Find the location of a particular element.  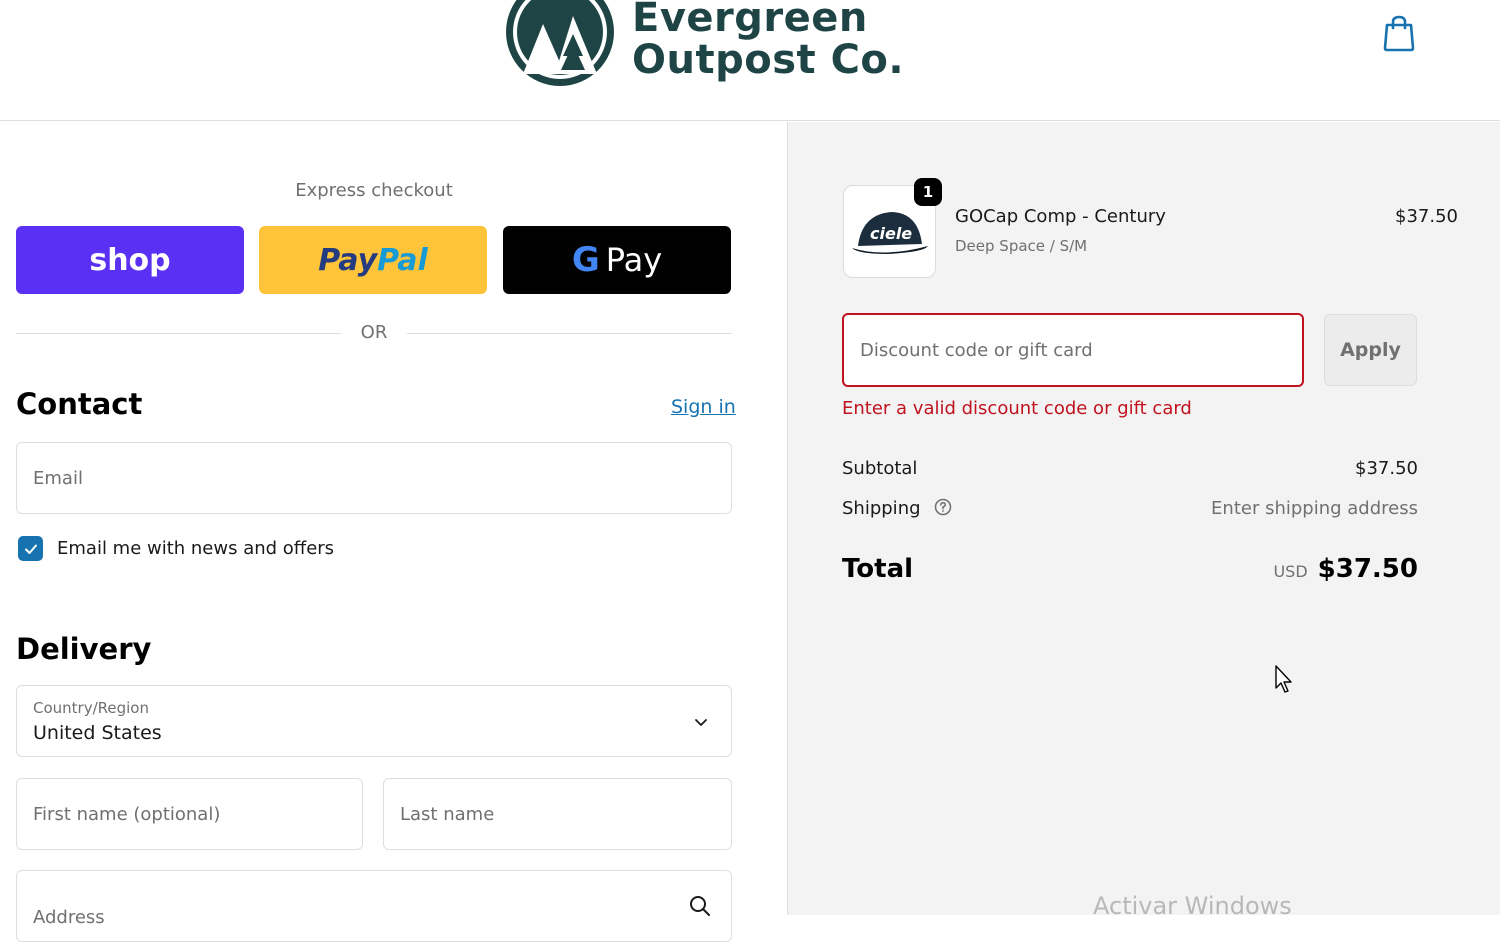

brand-logo: Evergreen Outpost Co. is located at coordinates (703, 45).